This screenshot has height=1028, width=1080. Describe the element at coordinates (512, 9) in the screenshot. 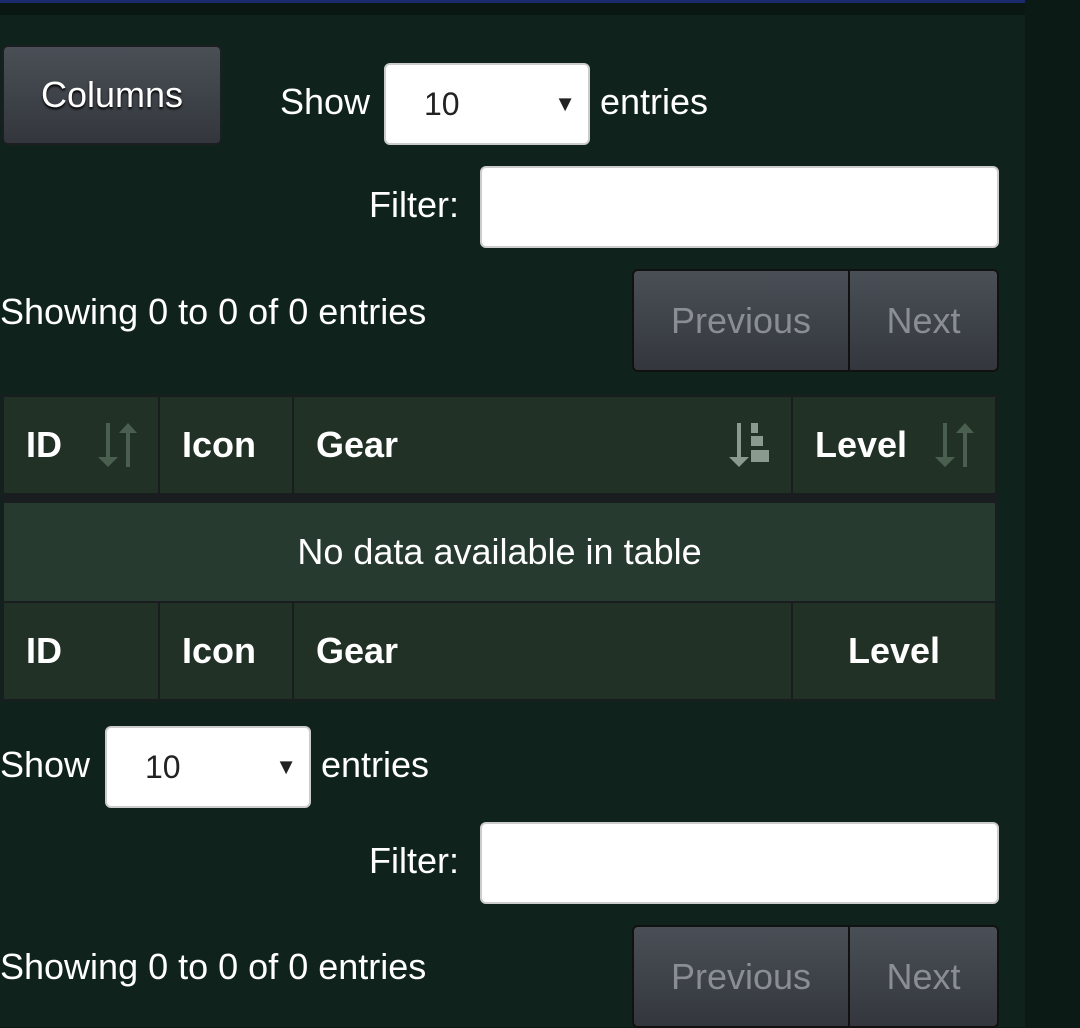

I see `top-bar` at that location.